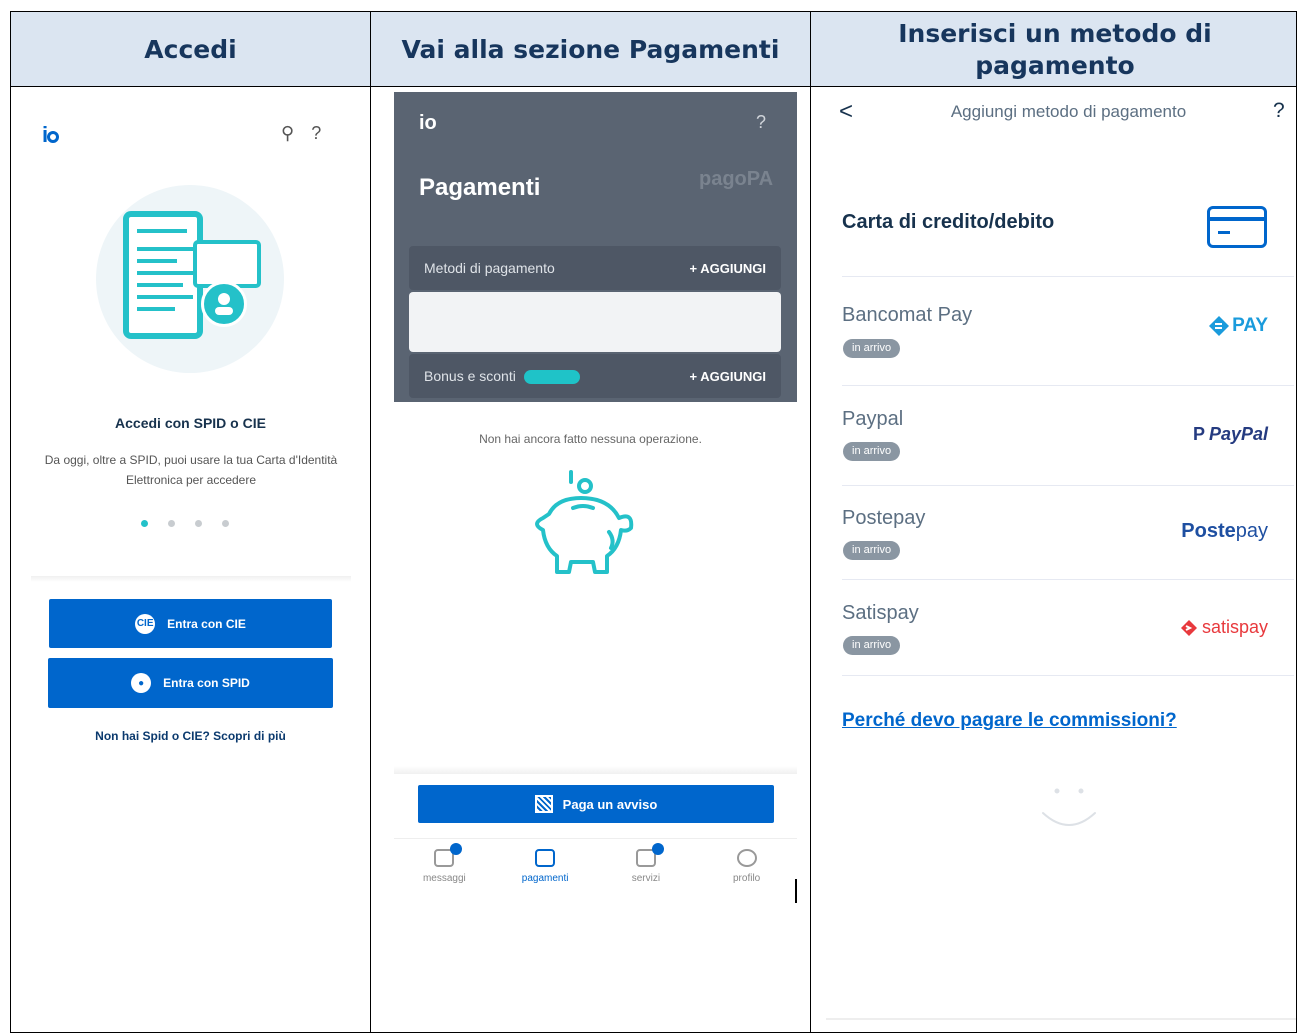  Describe the element at coordinates (448, 855) in the screenshot. I see `messages-icon` at that location.